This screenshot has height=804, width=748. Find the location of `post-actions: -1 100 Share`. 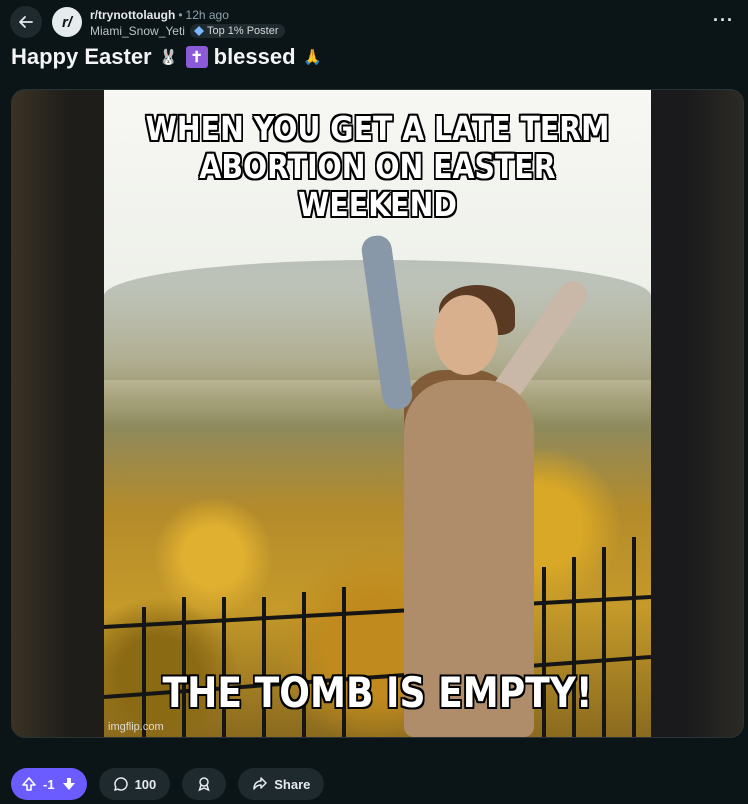

post-actions: -1 100 Share is located at coordinates (168, 785).